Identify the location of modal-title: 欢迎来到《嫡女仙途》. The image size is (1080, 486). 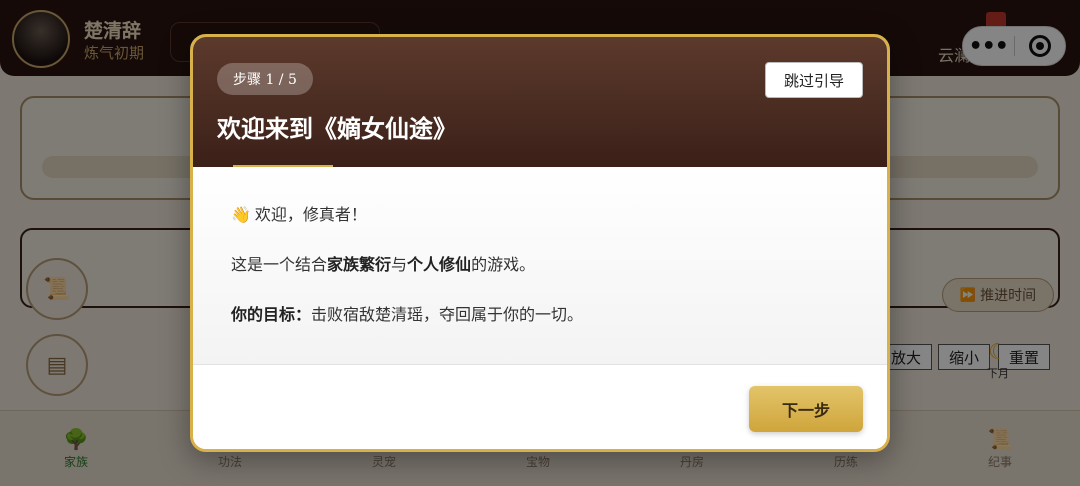
(337, 128).